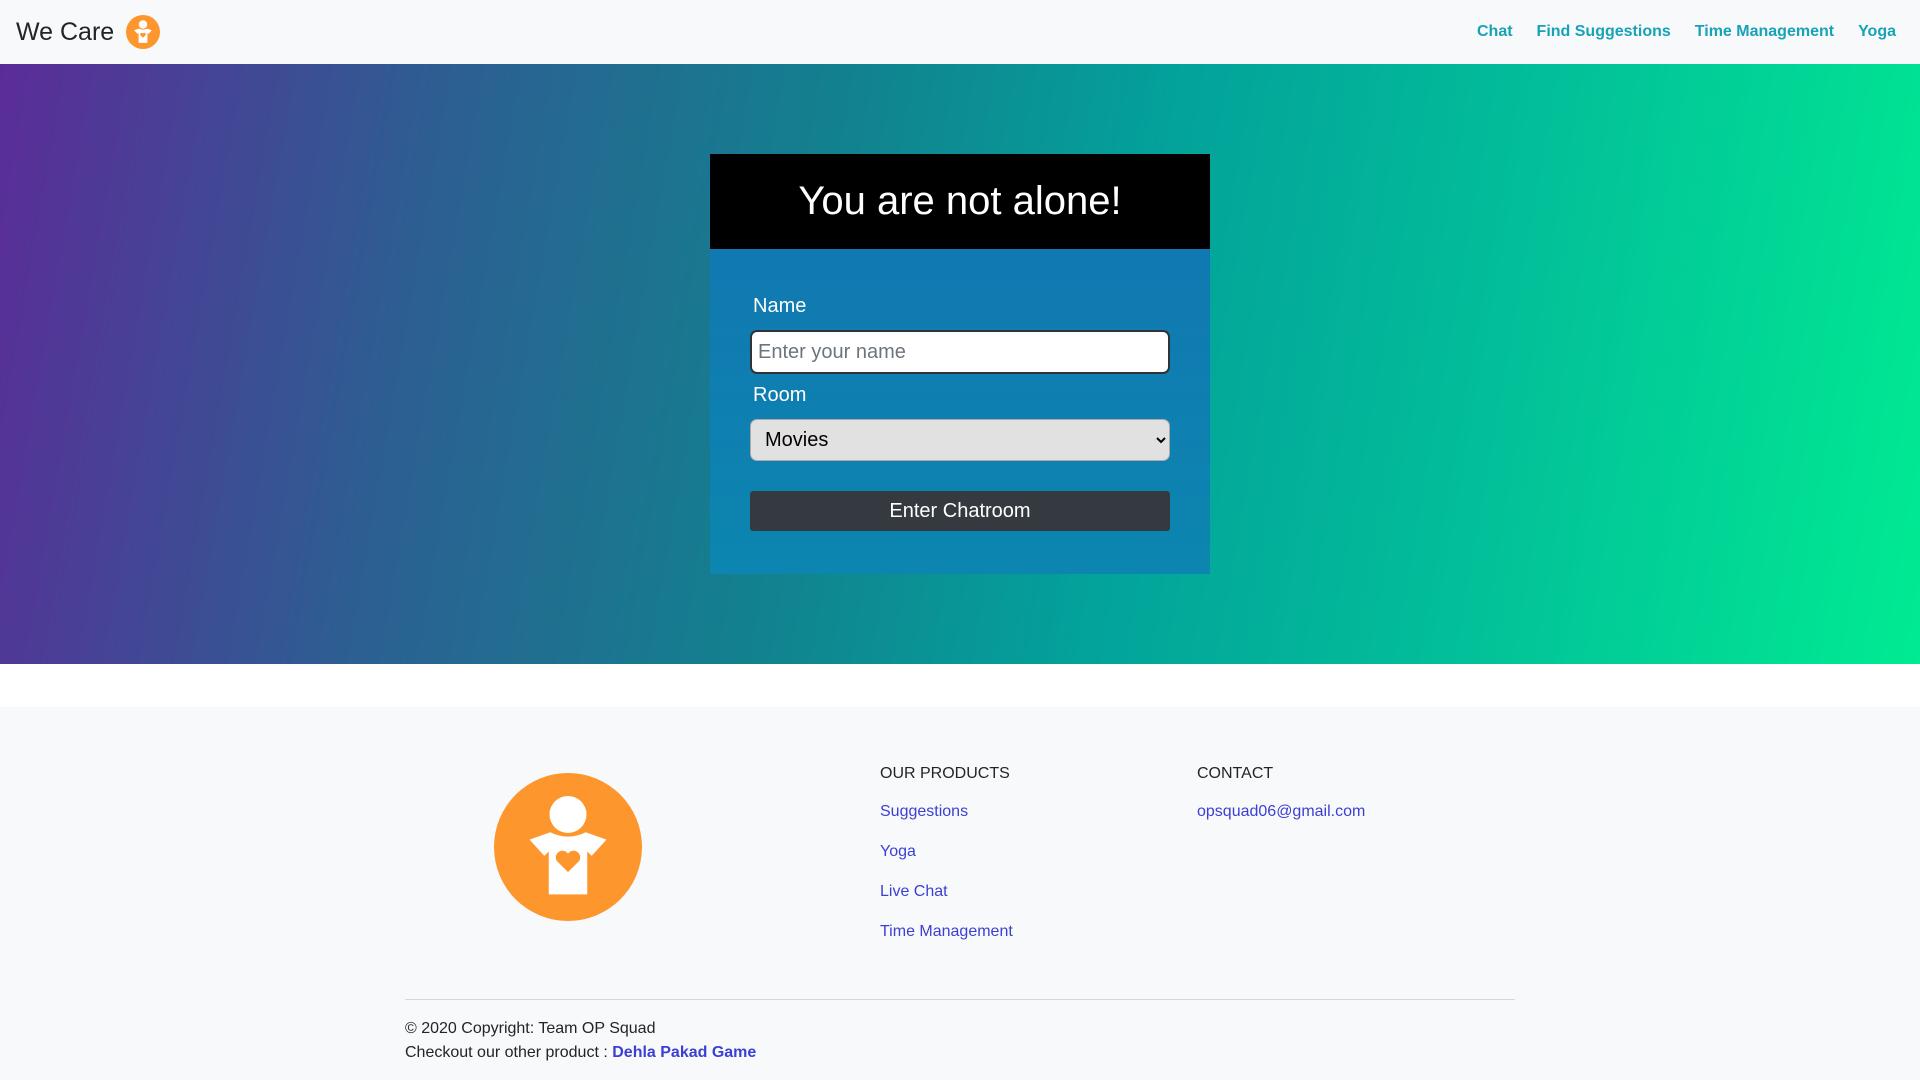 This screenshot has height=1080, width=1920. What do you see at coordinates (143, 32) in the screenshot?
I see `we-care-logo-icon` at bounding box center [143, 32].